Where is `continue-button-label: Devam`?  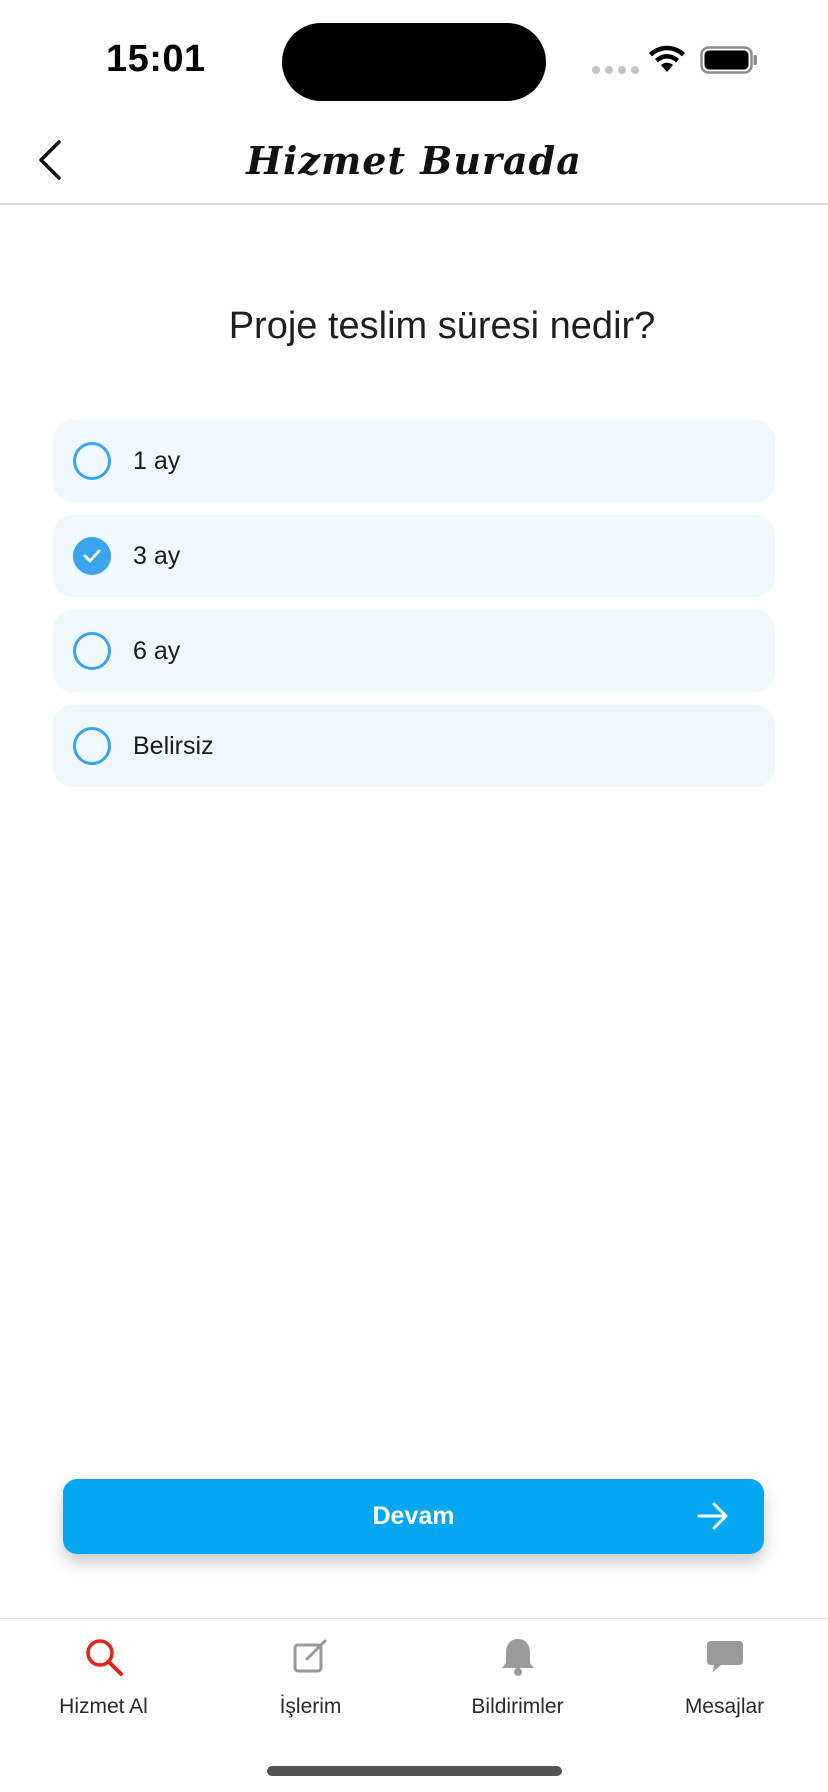 continue-button-label: Devam is located at coordinates (413, 1516).